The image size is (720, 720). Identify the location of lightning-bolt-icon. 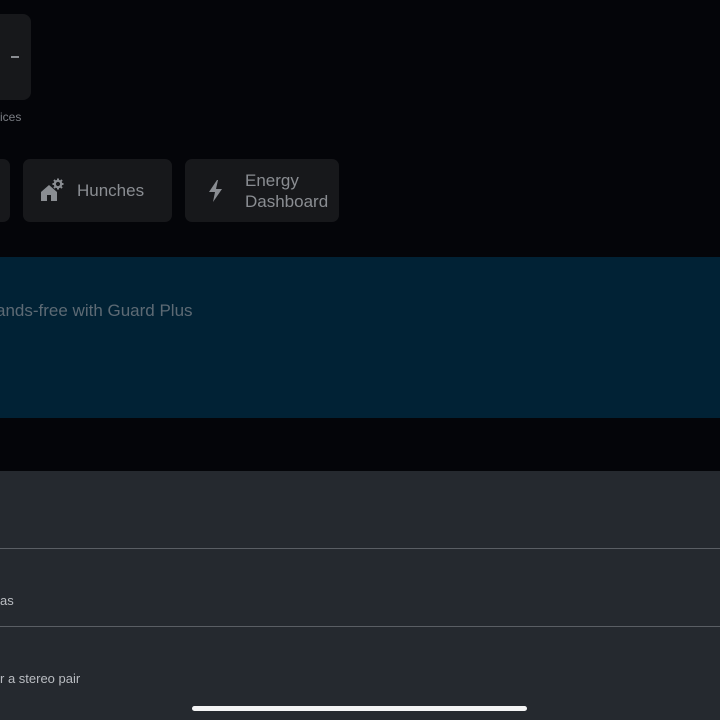
(215, 190).